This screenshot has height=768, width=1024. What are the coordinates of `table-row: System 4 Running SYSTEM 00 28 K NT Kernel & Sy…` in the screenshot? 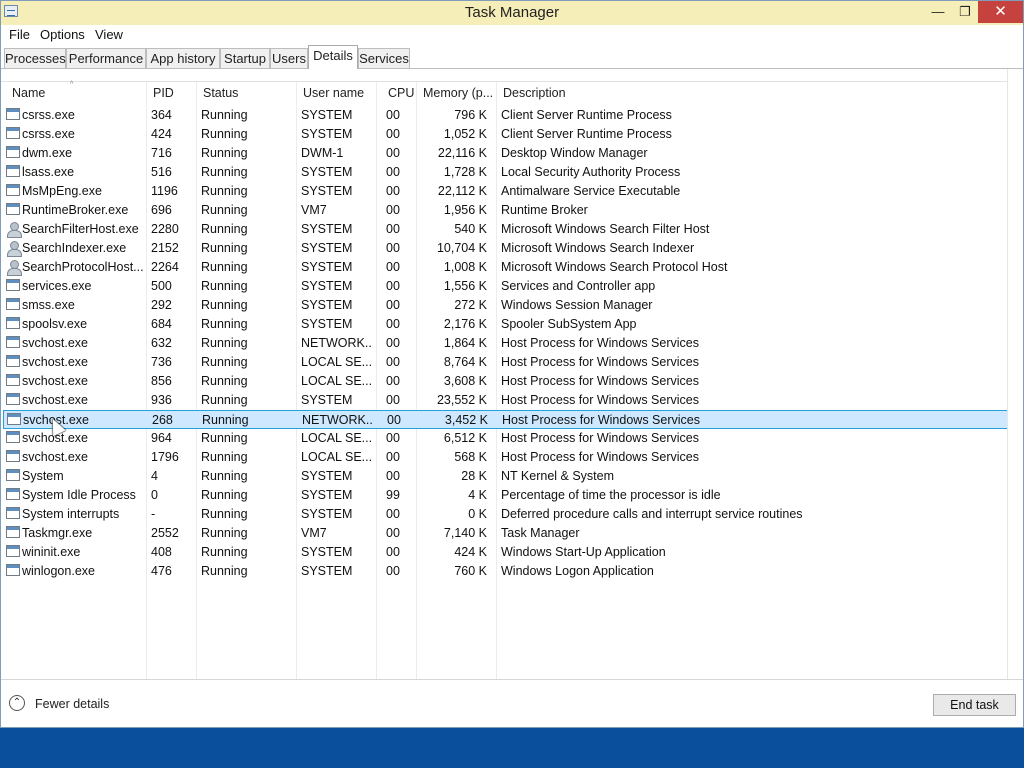 It's located at (505, 476).